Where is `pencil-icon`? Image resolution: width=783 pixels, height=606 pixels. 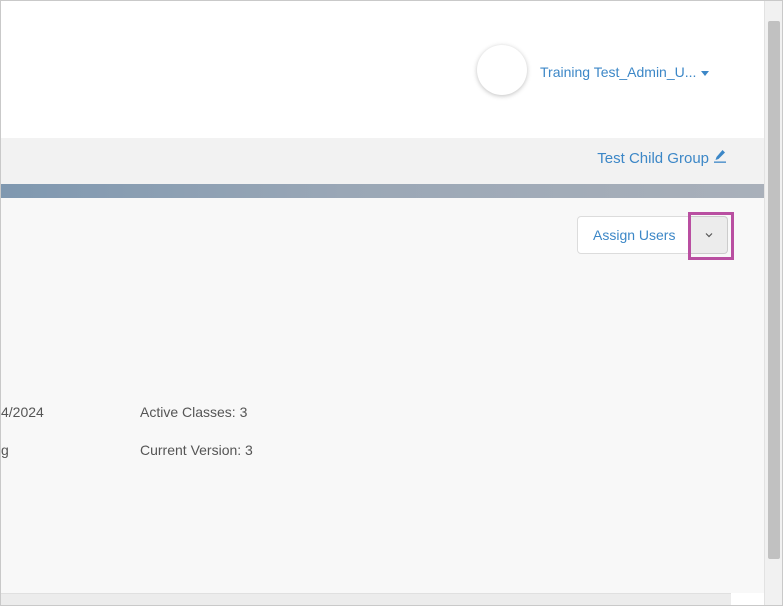
pencil-icon is located at coordinates (720, 158).